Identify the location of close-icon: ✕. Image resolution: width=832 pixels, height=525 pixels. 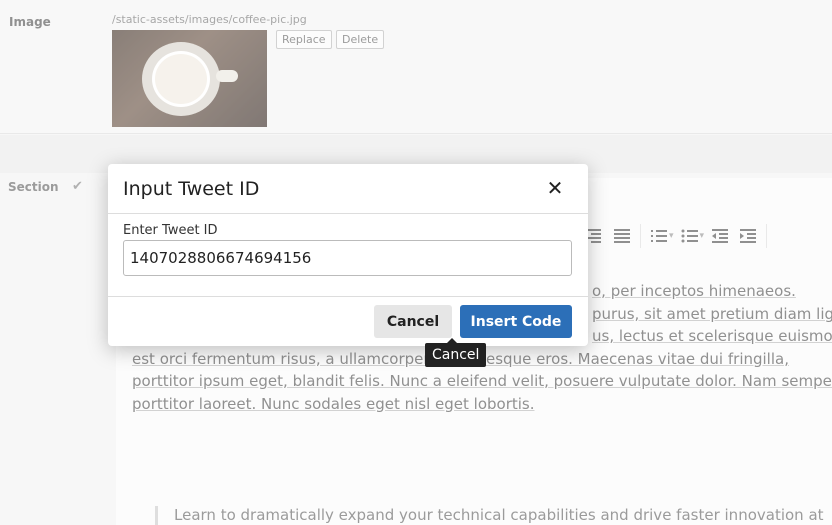
(555, 188).